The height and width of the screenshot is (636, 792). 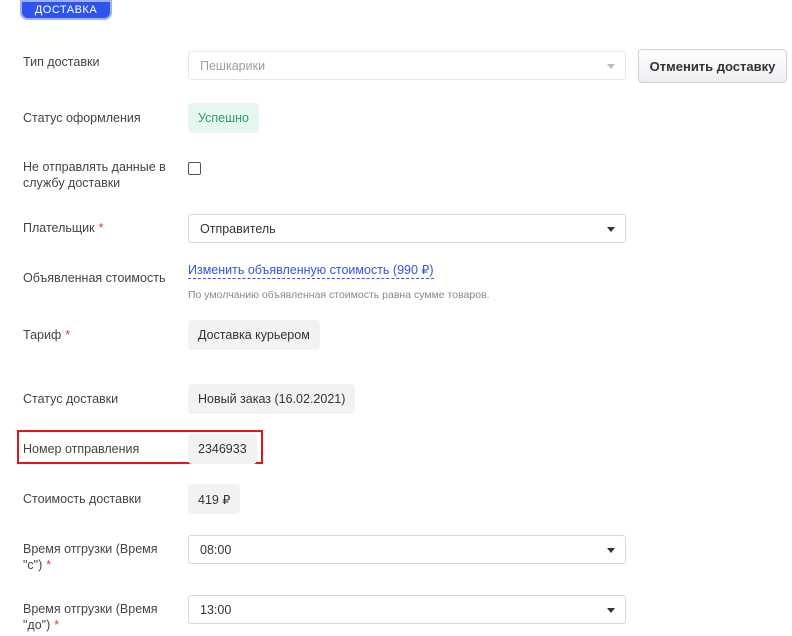 What do you see at coordinates (94, 278) in the screenshot?
I see `declared-value-label: Объявленная стоимость` at bounding box center [94, 278].